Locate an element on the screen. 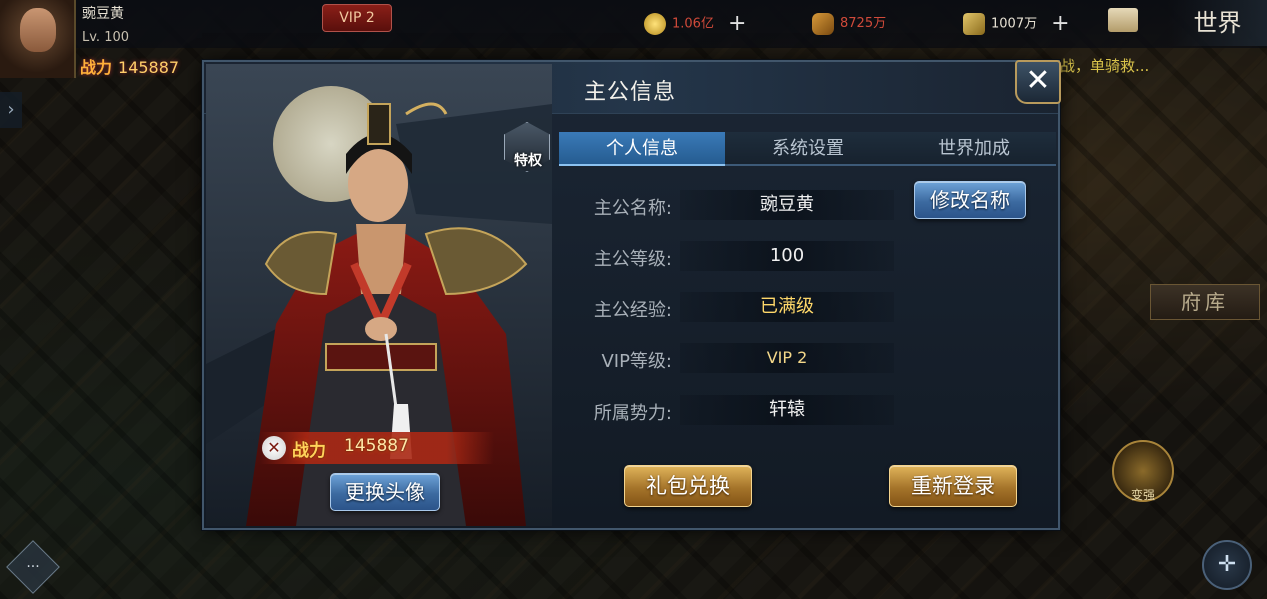 Image resolution: width=1267 pixels, height=599 pixels. lord-exp-value: 已满级 is located at coordinates (787, 307).